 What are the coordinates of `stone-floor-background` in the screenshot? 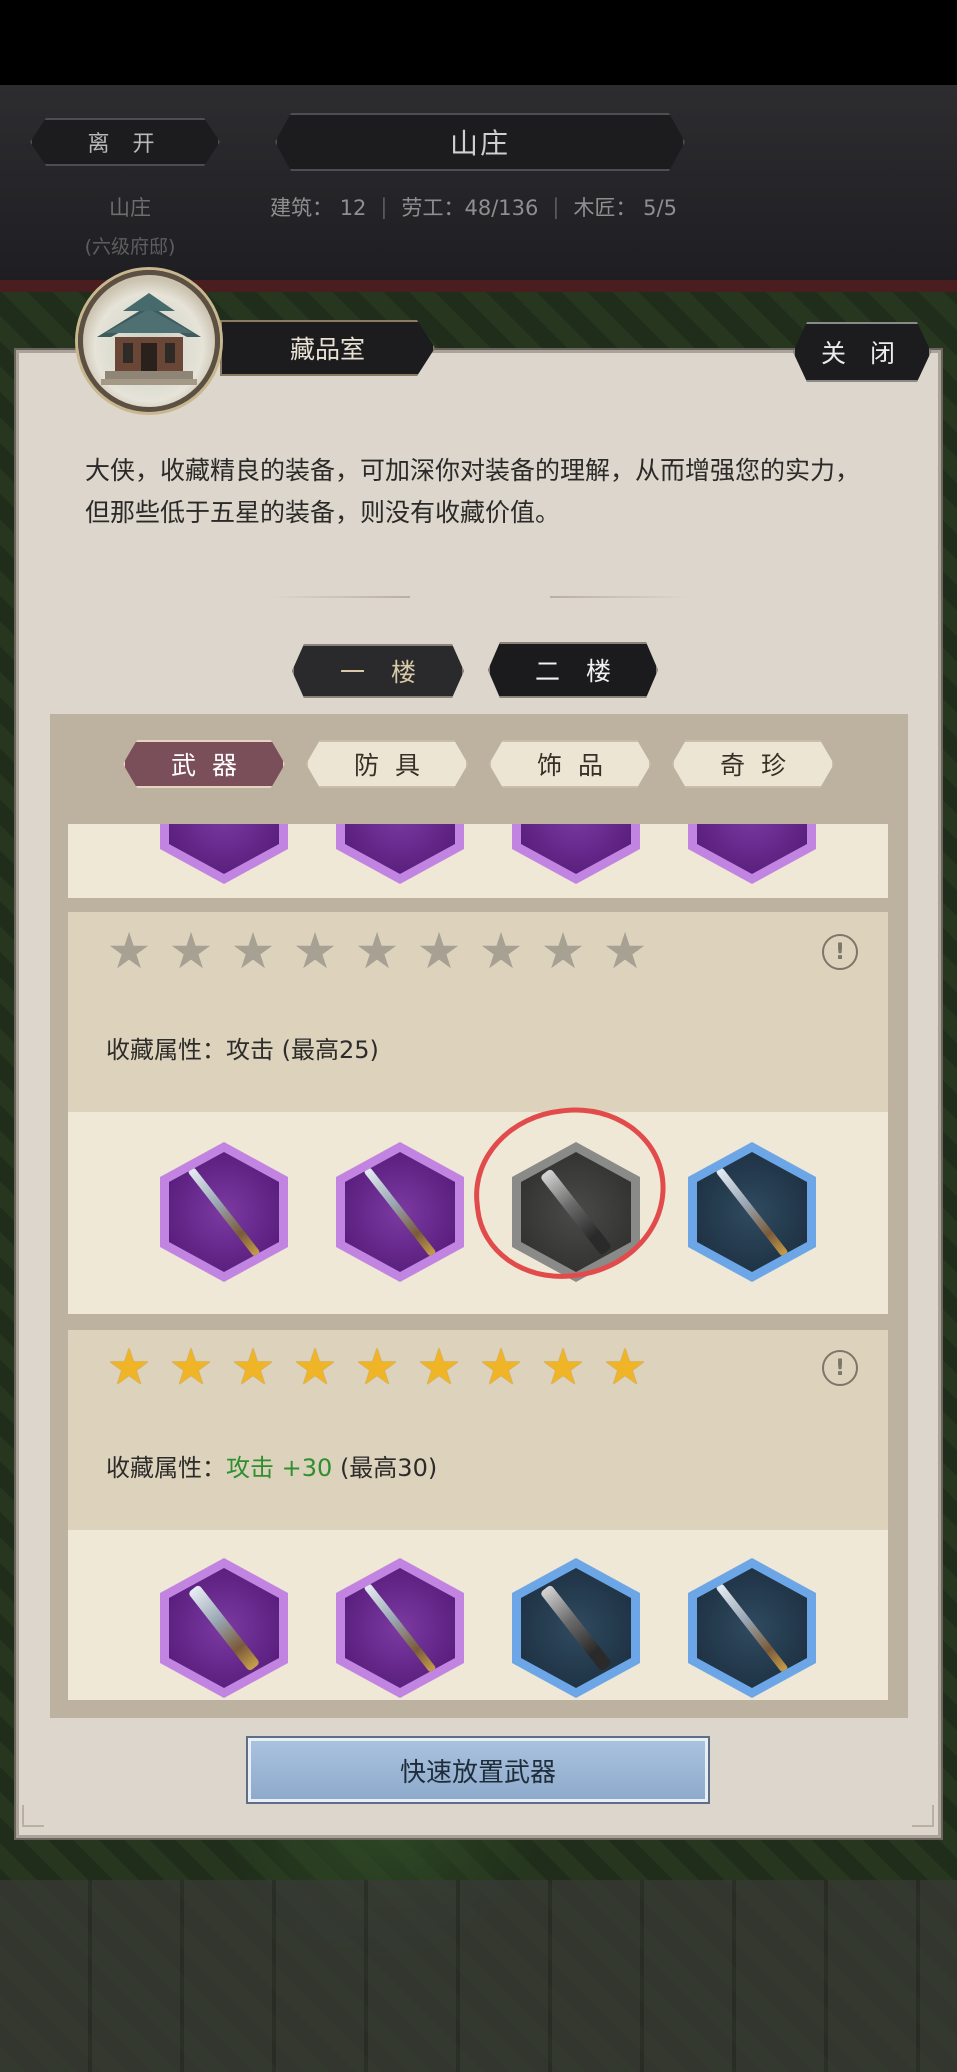 It's located at (478, 1976).